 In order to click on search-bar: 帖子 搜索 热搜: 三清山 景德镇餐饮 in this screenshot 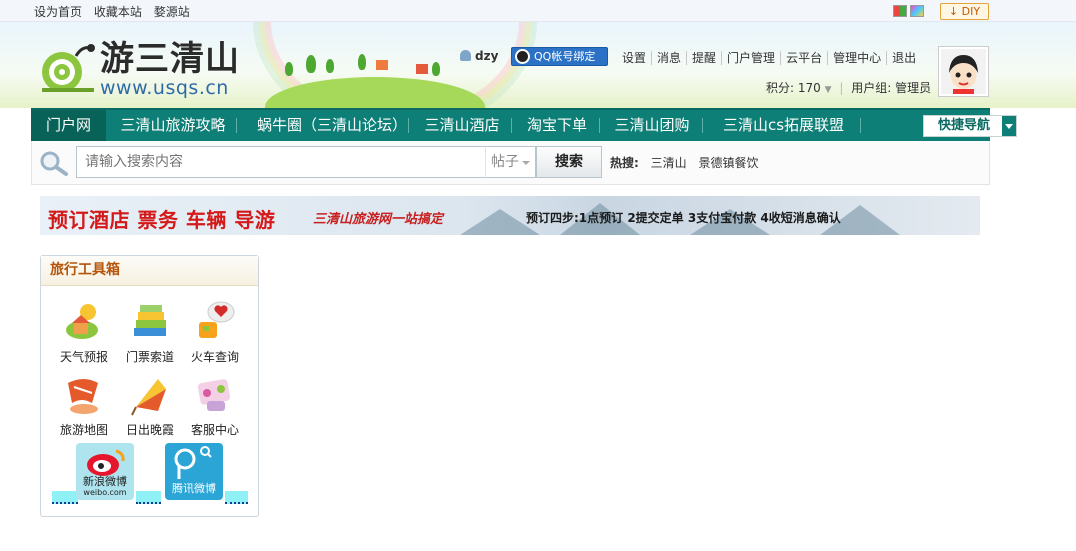, I will do `click(510, 163)`.